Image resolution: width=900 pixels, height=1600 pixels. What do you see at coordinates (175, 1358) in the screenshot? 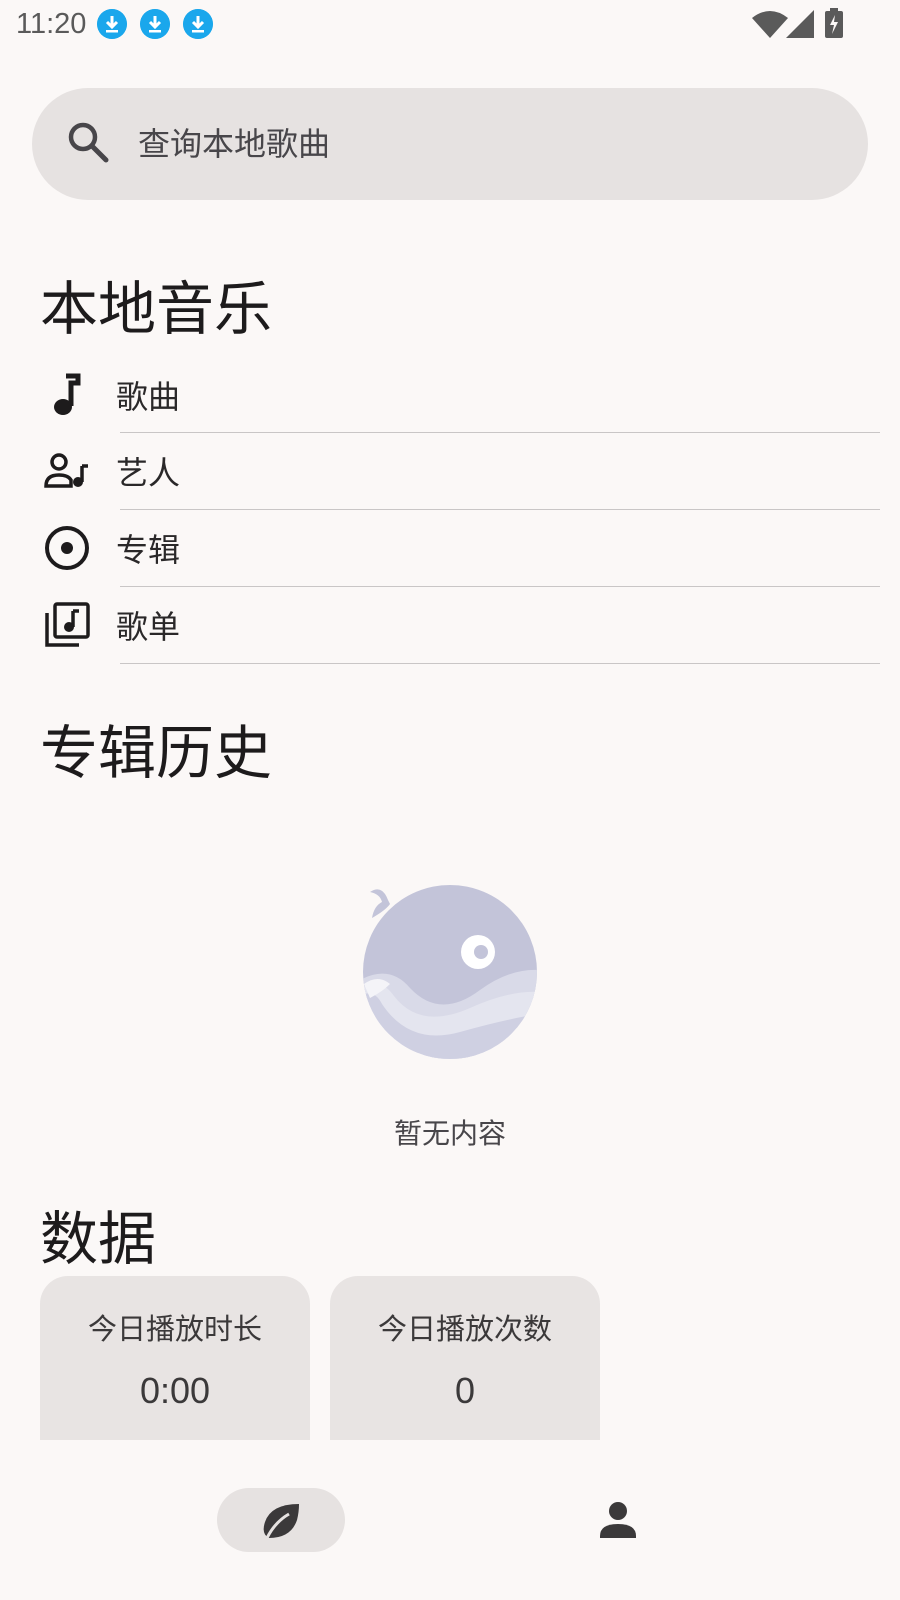
I see `stat-card-play-duration: 今日播放时长 0:00` at bounding box center [175, 1358].